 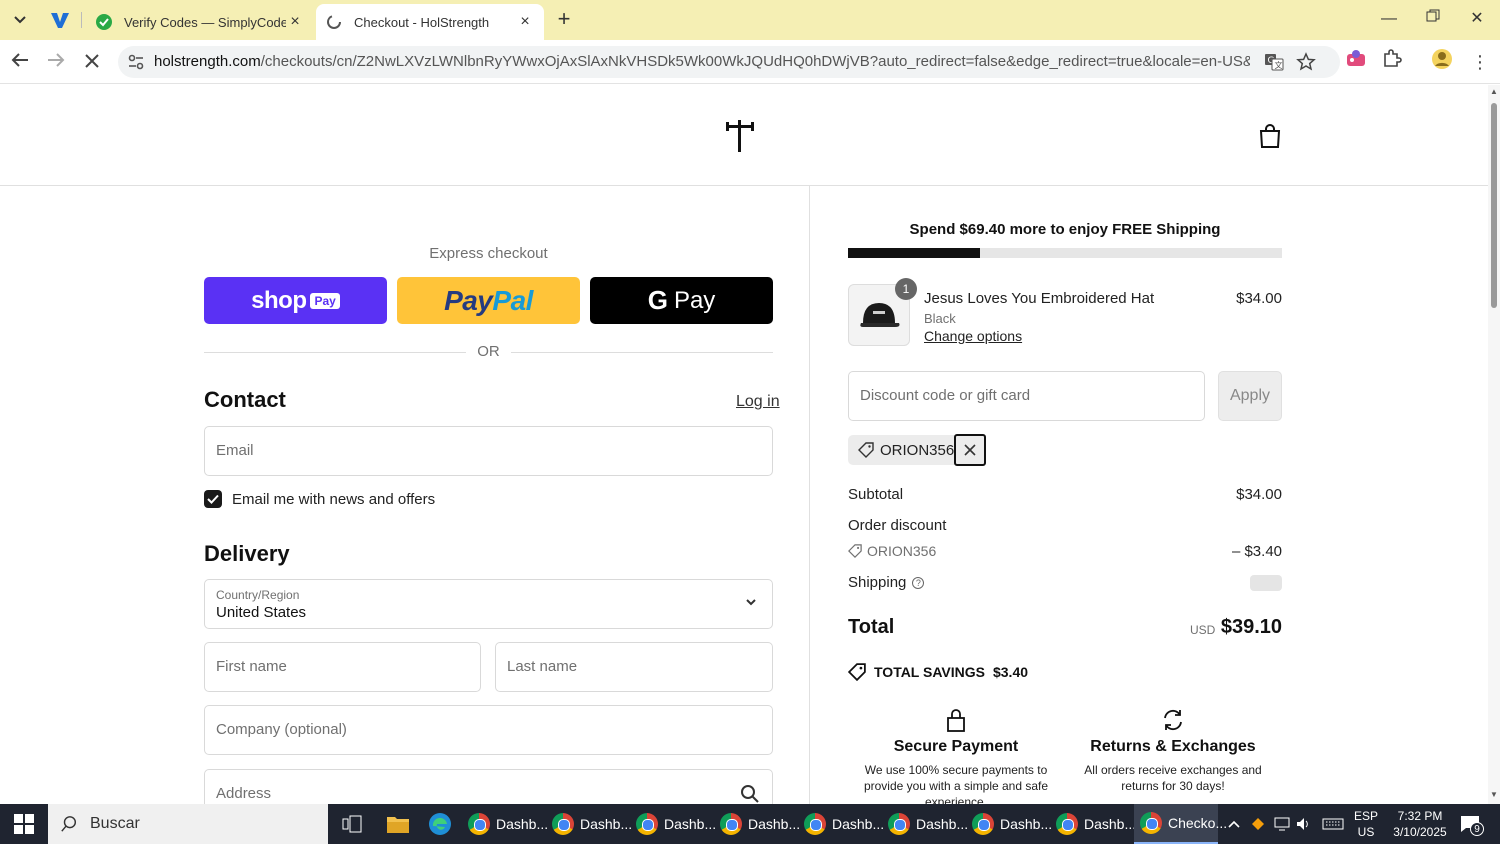 I want to click on discount-code-field: Discount code or gift card, so click(x=1026, y=396).